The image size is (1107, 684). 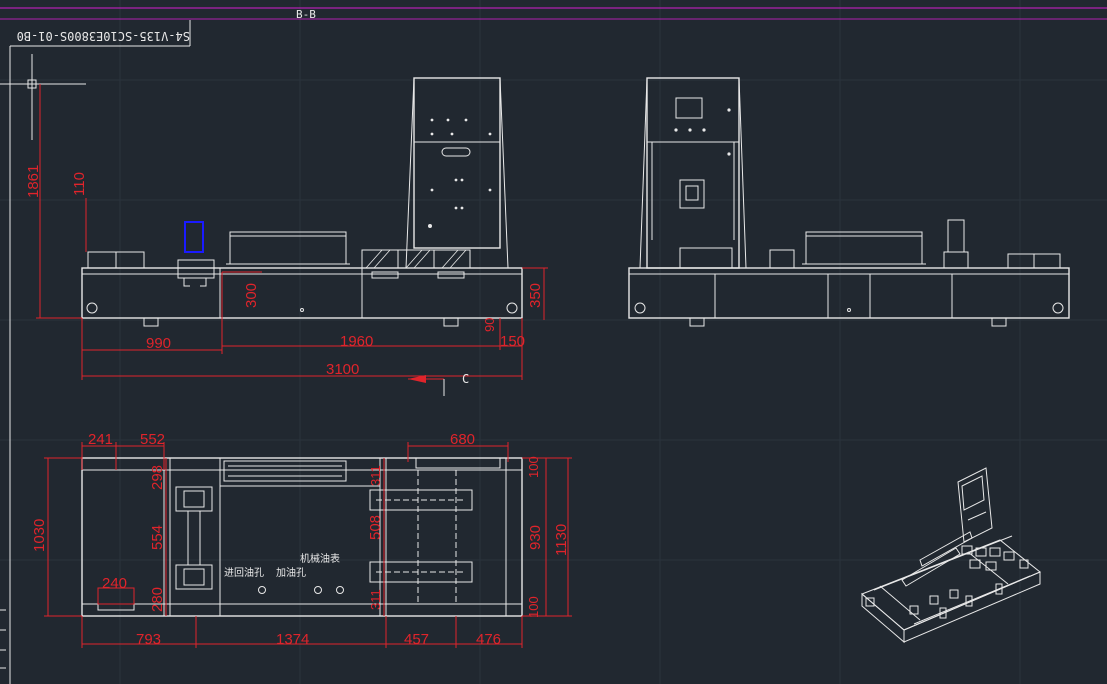 What do you see at coordinates (251, 295) in the screenshot?
I see `dim-base-height: 300` at bounding box center [251, 295].